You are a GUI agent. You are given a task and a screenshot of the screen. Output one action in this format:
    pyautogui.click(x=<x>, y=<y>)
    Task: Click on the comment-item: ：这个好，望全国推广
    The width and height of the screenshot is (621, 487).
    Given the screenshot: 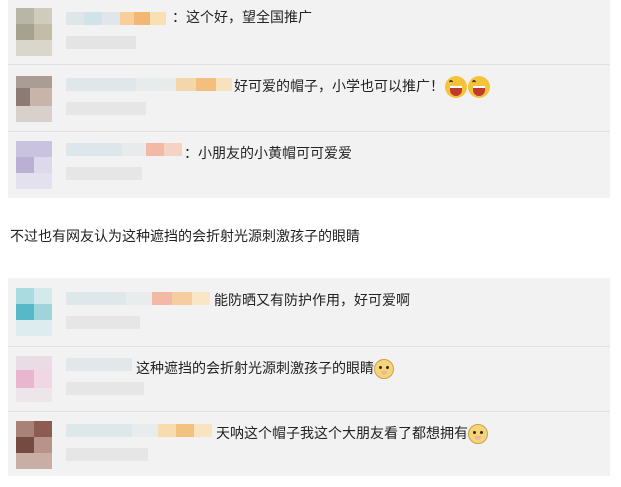 What is the action you would take?
    pyautogui.click(x=309, y=31)
    